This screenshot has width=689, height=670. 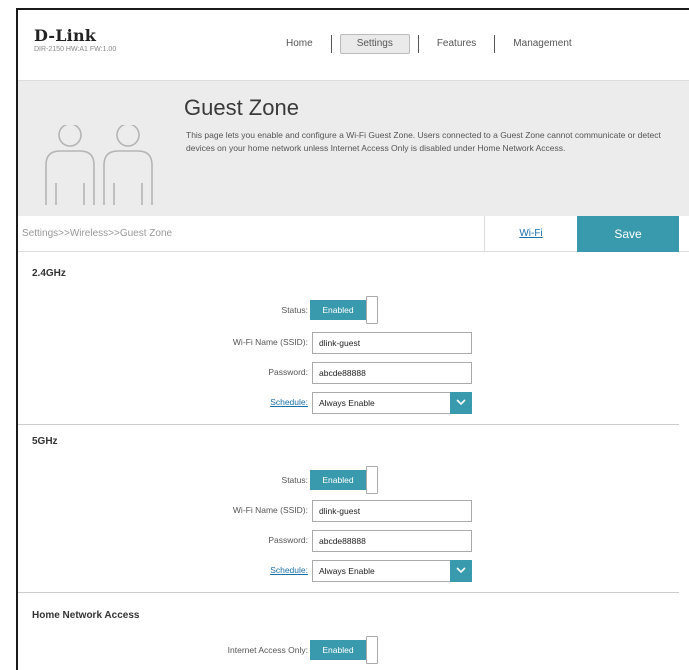 What do you see at coordinates (331, 44) in the screenshot?
I see `nav-divider` at bounding box center [331, 44].